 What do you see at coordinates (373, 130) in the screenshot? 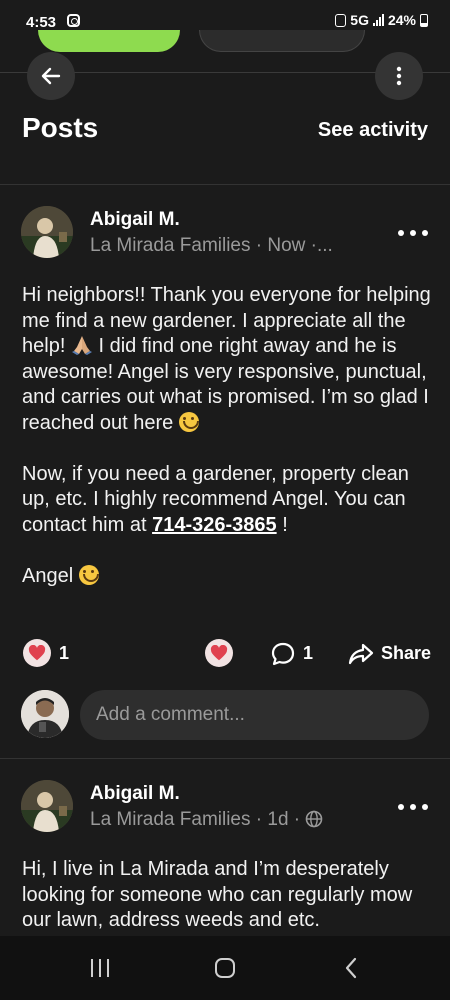
I see `see-activity-link: See activity` at bounding box center [373, 130].